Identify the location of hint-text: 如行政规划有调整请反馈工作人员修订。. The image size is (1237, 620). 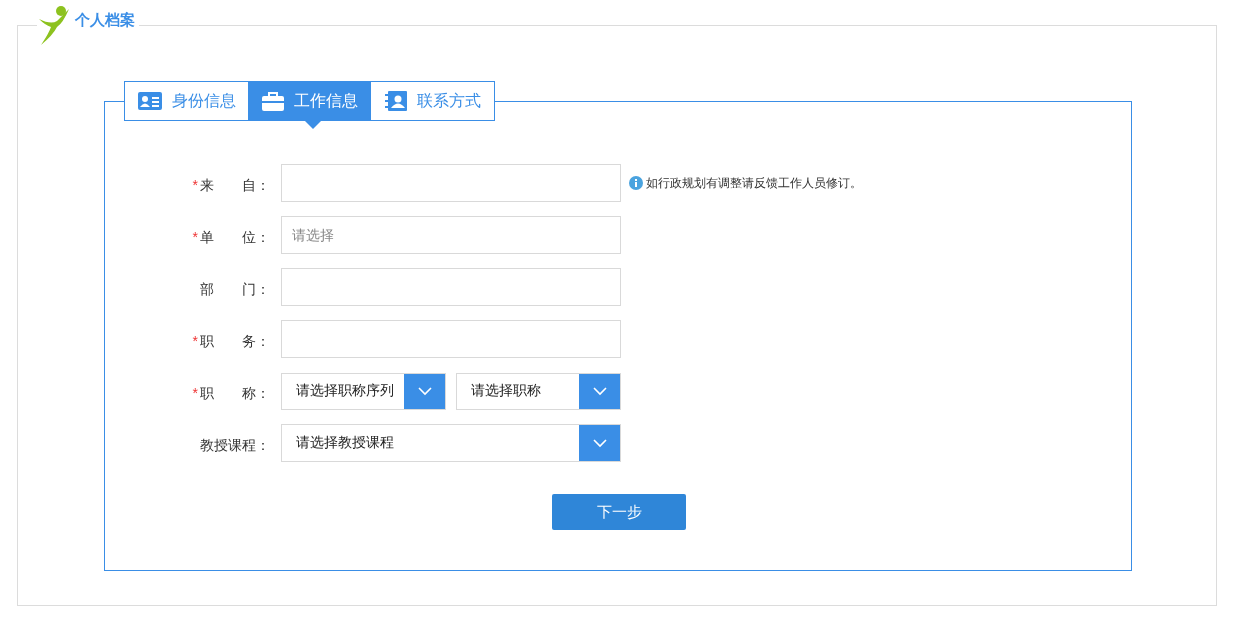
(754, 183).